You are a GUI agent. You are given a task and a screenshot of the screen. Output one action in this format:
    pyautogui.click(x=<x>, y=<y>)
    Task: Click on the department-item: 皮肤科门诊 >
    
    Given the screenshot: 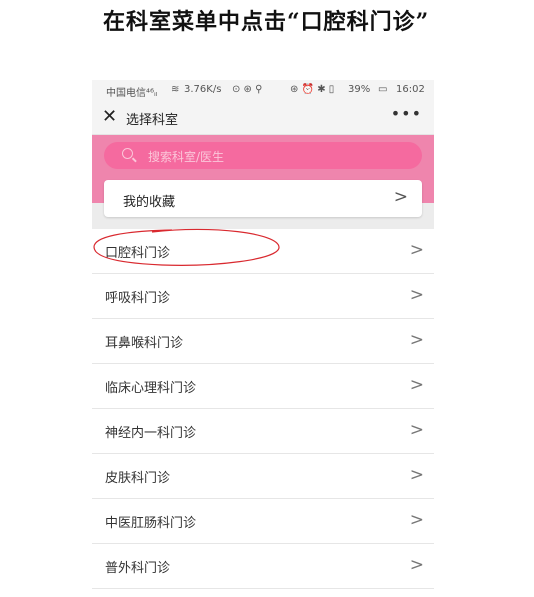 What is the action you would take?
    pyautogui.click(x=263, y=476)
    